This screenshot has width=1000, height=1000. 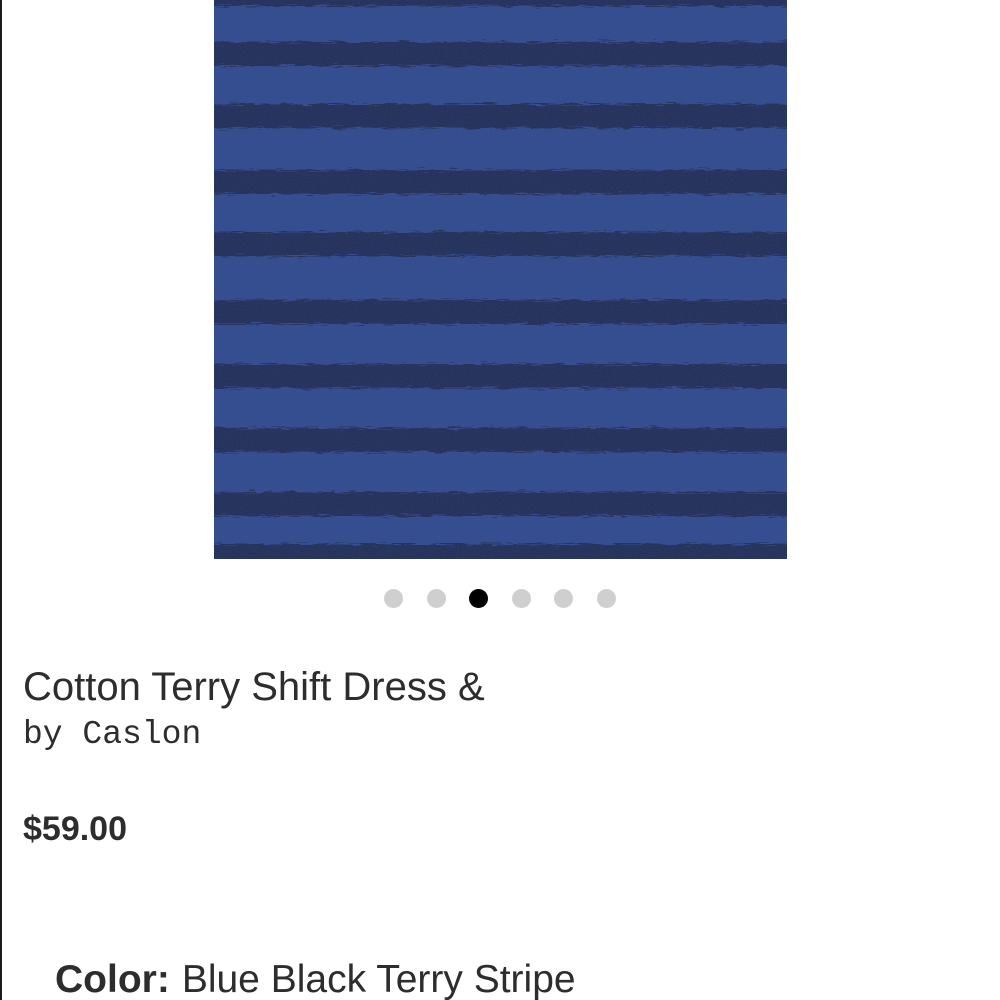 I want to click on left-border, so click(x=1, y=500).